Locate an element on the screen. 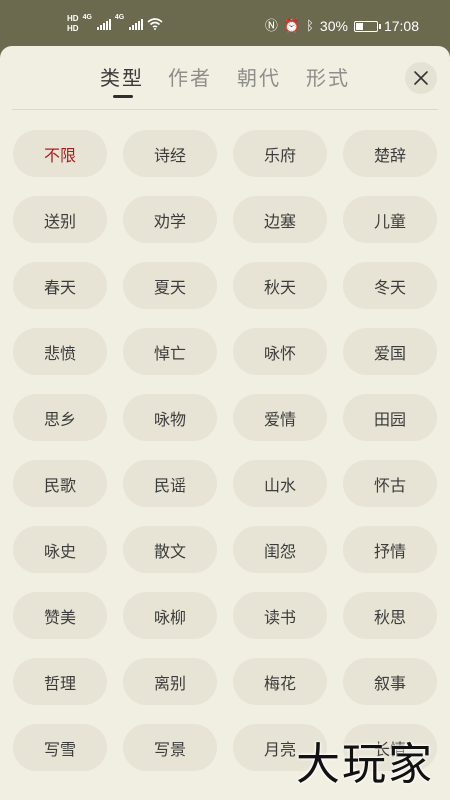  category-chip: 楚辞 is located at coordinates (390, 153).